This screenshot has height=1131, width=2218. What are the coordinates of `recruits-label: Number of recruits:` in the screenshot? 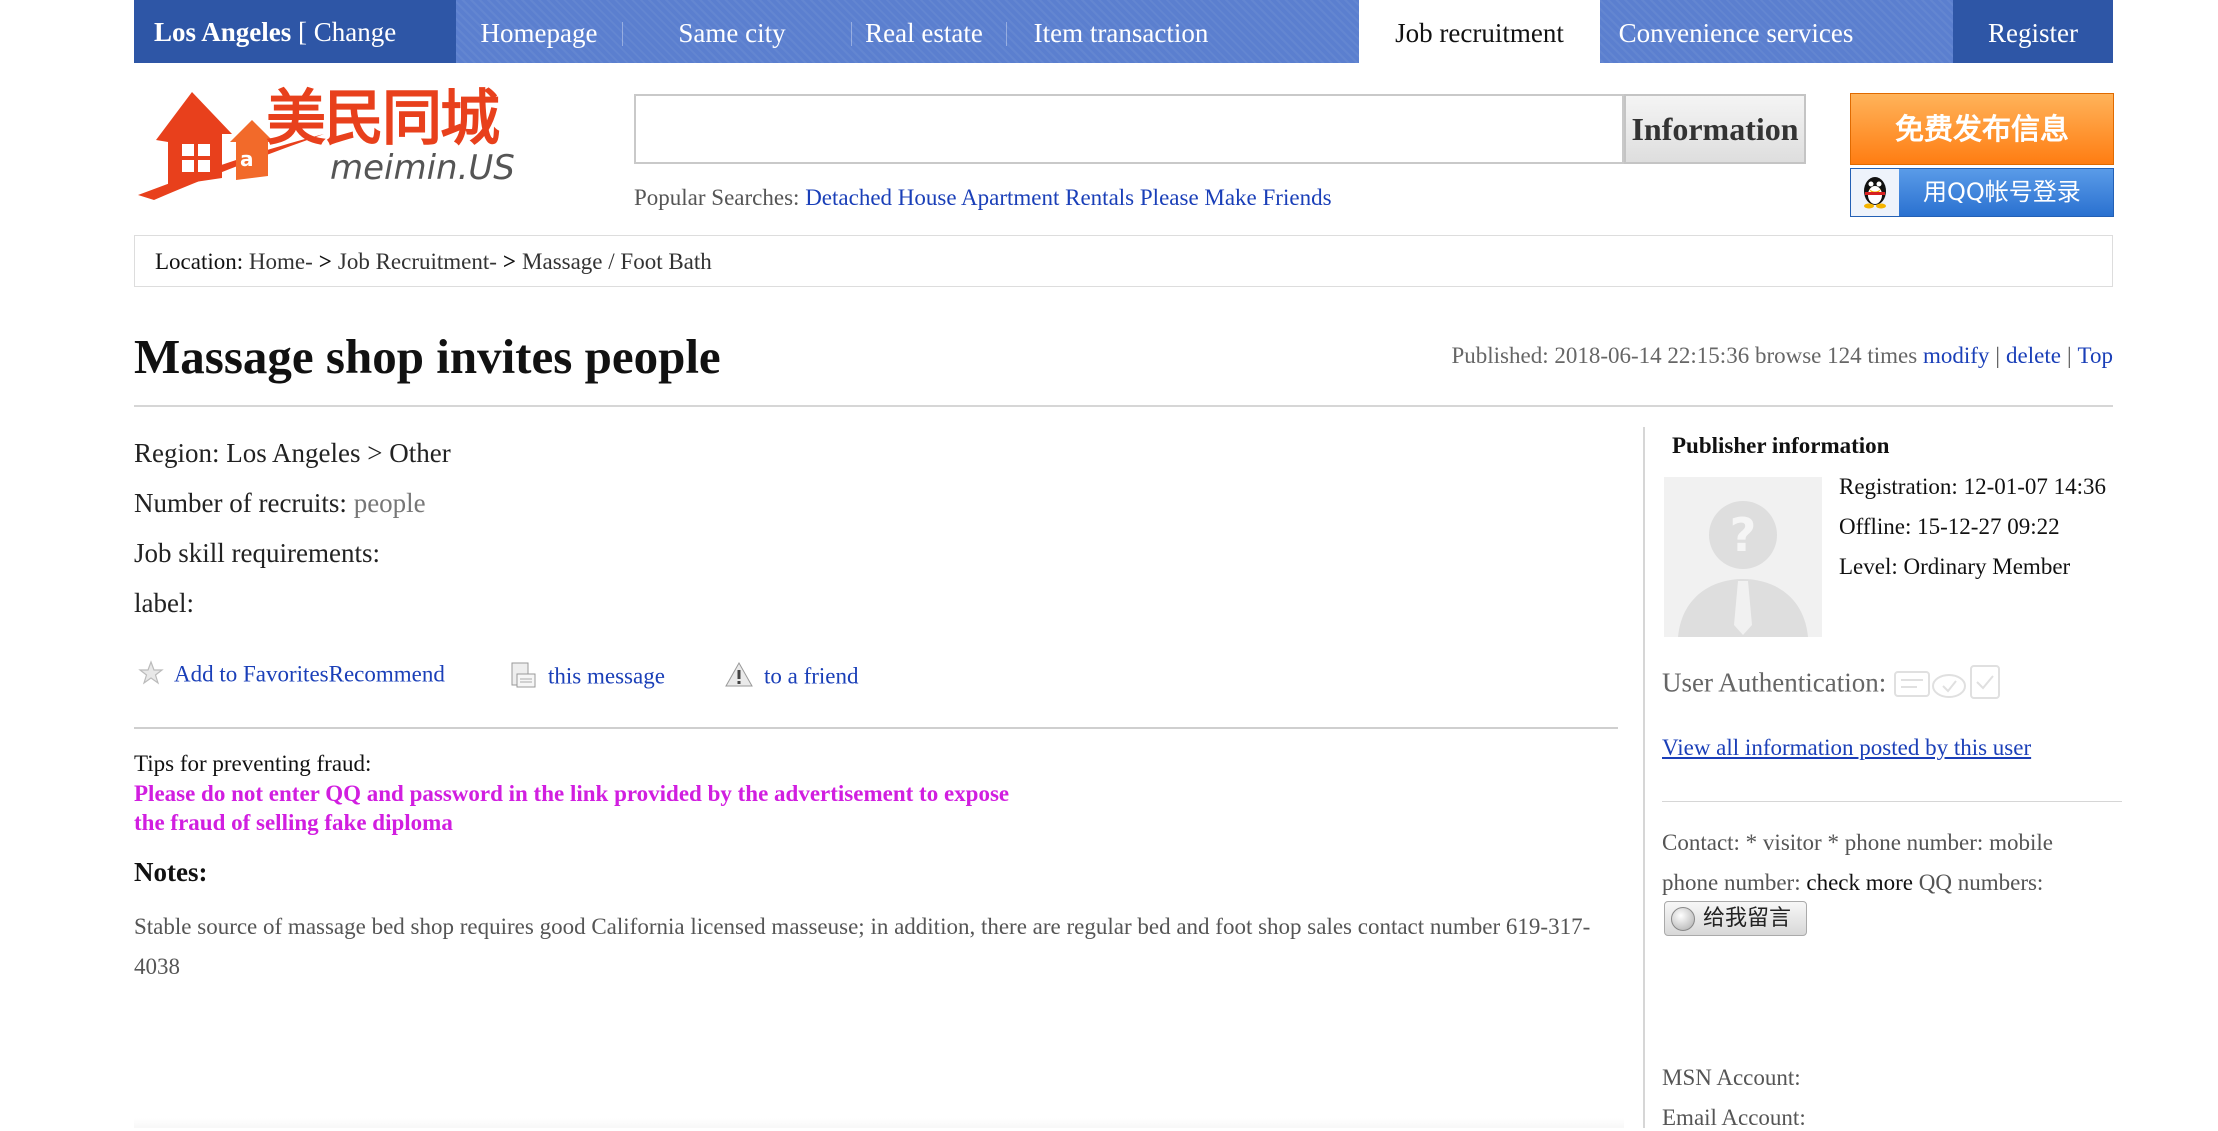 It's located at (240, 503).